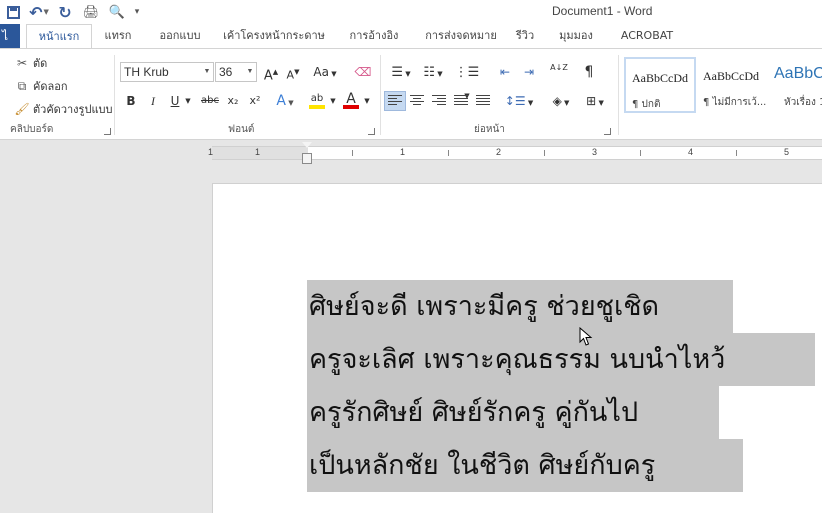 The width and height of the screenshot is (822, 513). Describe the element at coordinates (293, 72) in the screenshot. I see `shrink-font-button: A▼` at that location.